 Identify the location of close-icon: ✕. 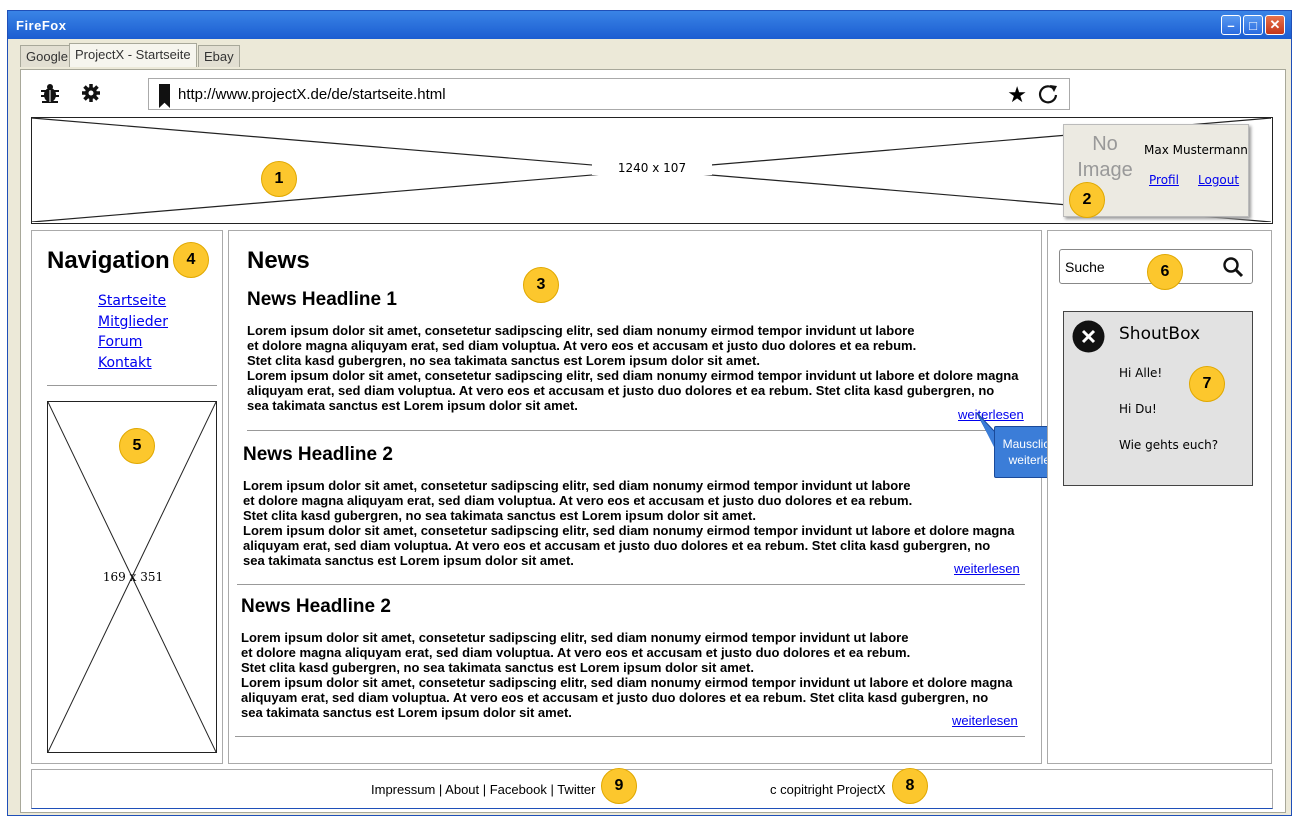
(1275, 24).